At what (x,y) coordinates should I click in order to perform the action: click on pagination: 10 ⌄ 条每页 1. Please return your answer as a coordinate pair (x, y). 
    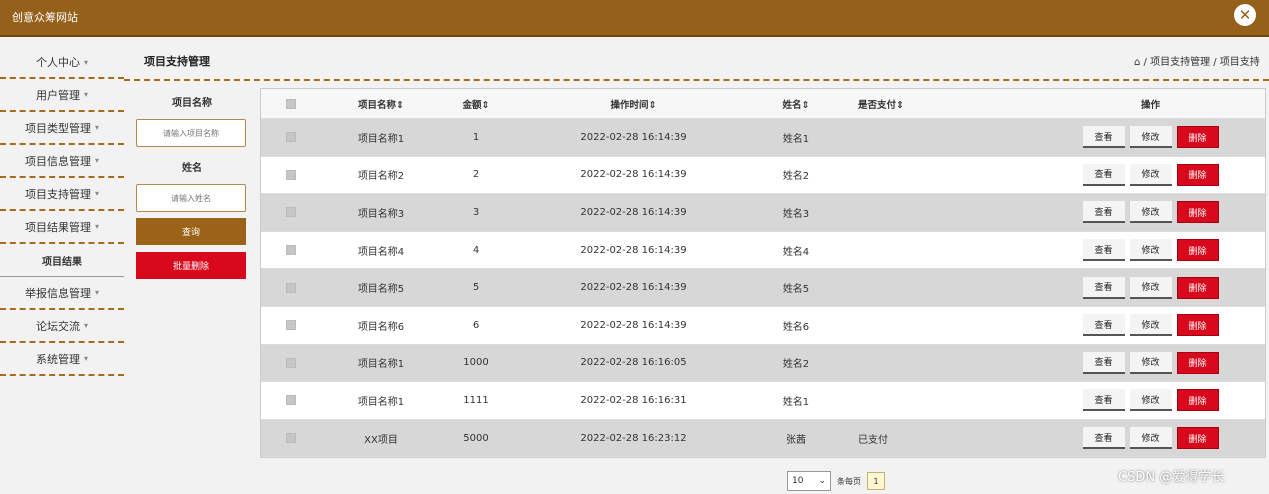
    Looking at the image, I should click on (836, 481).